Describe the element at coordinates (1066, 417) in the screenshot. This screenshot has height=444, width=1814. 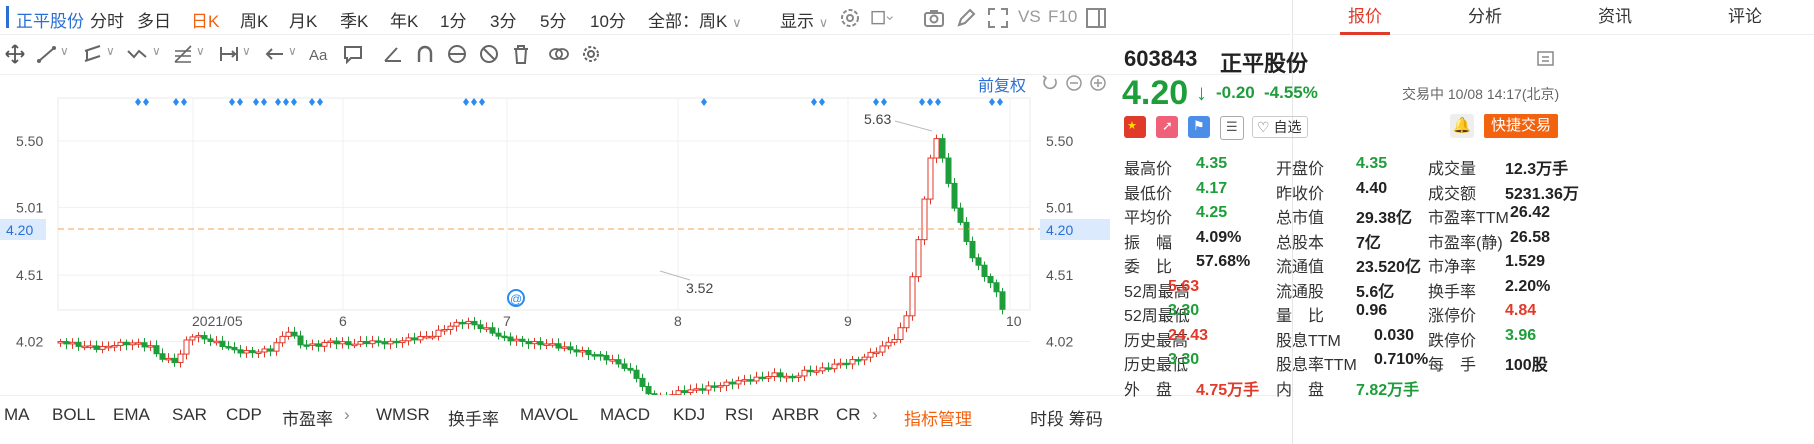
I see `period-chips-button: 时段 筹码` at that location.